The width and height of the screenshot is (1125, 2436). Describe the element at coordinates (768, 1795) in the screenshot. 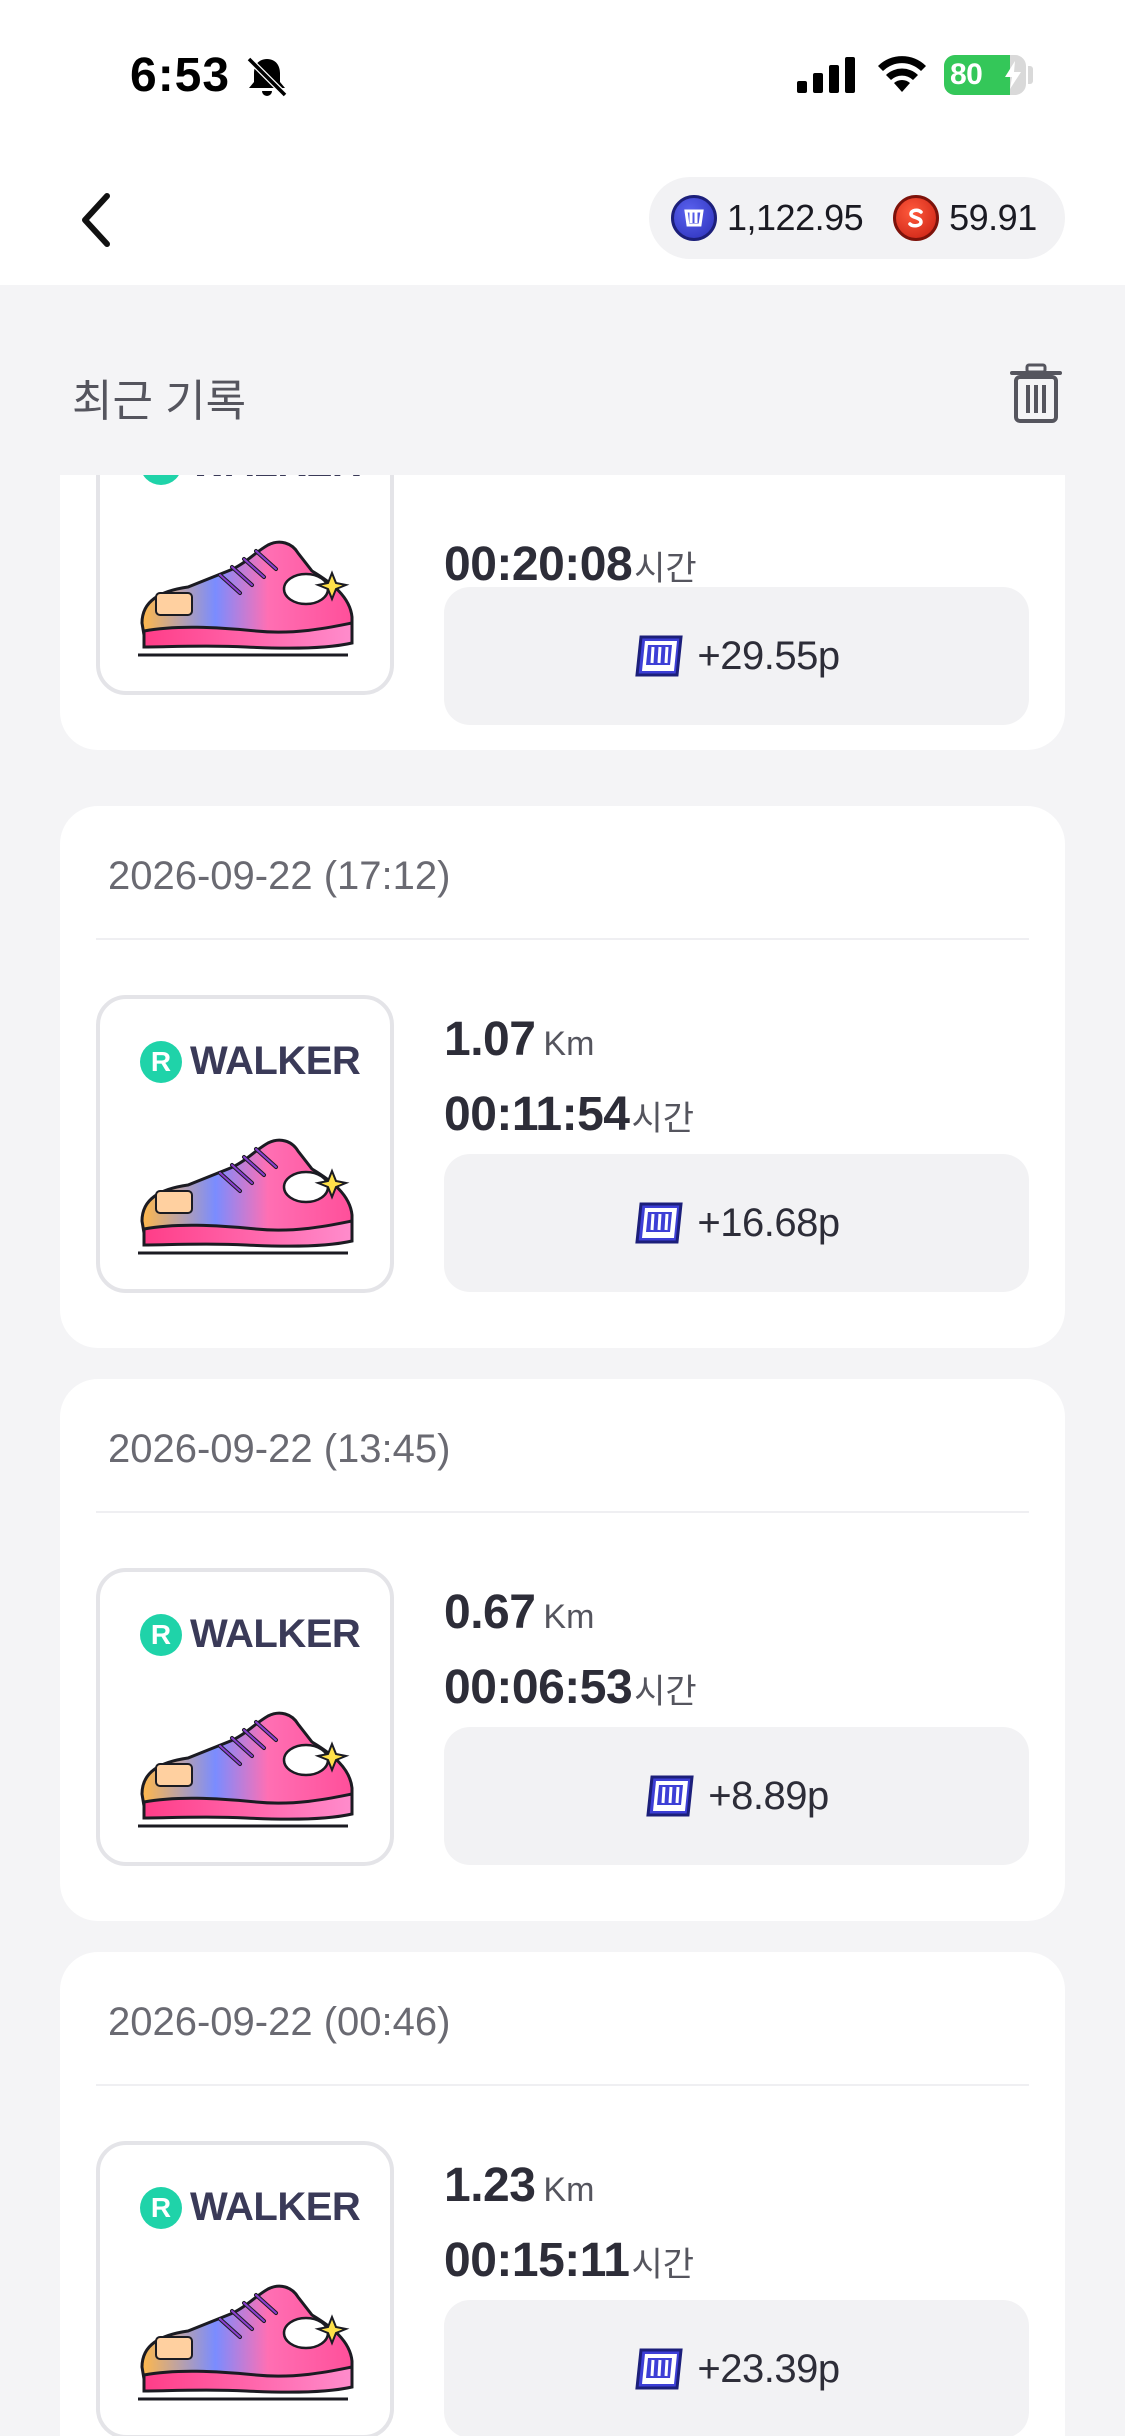

I see `reward-value: +8.89p` at that location.